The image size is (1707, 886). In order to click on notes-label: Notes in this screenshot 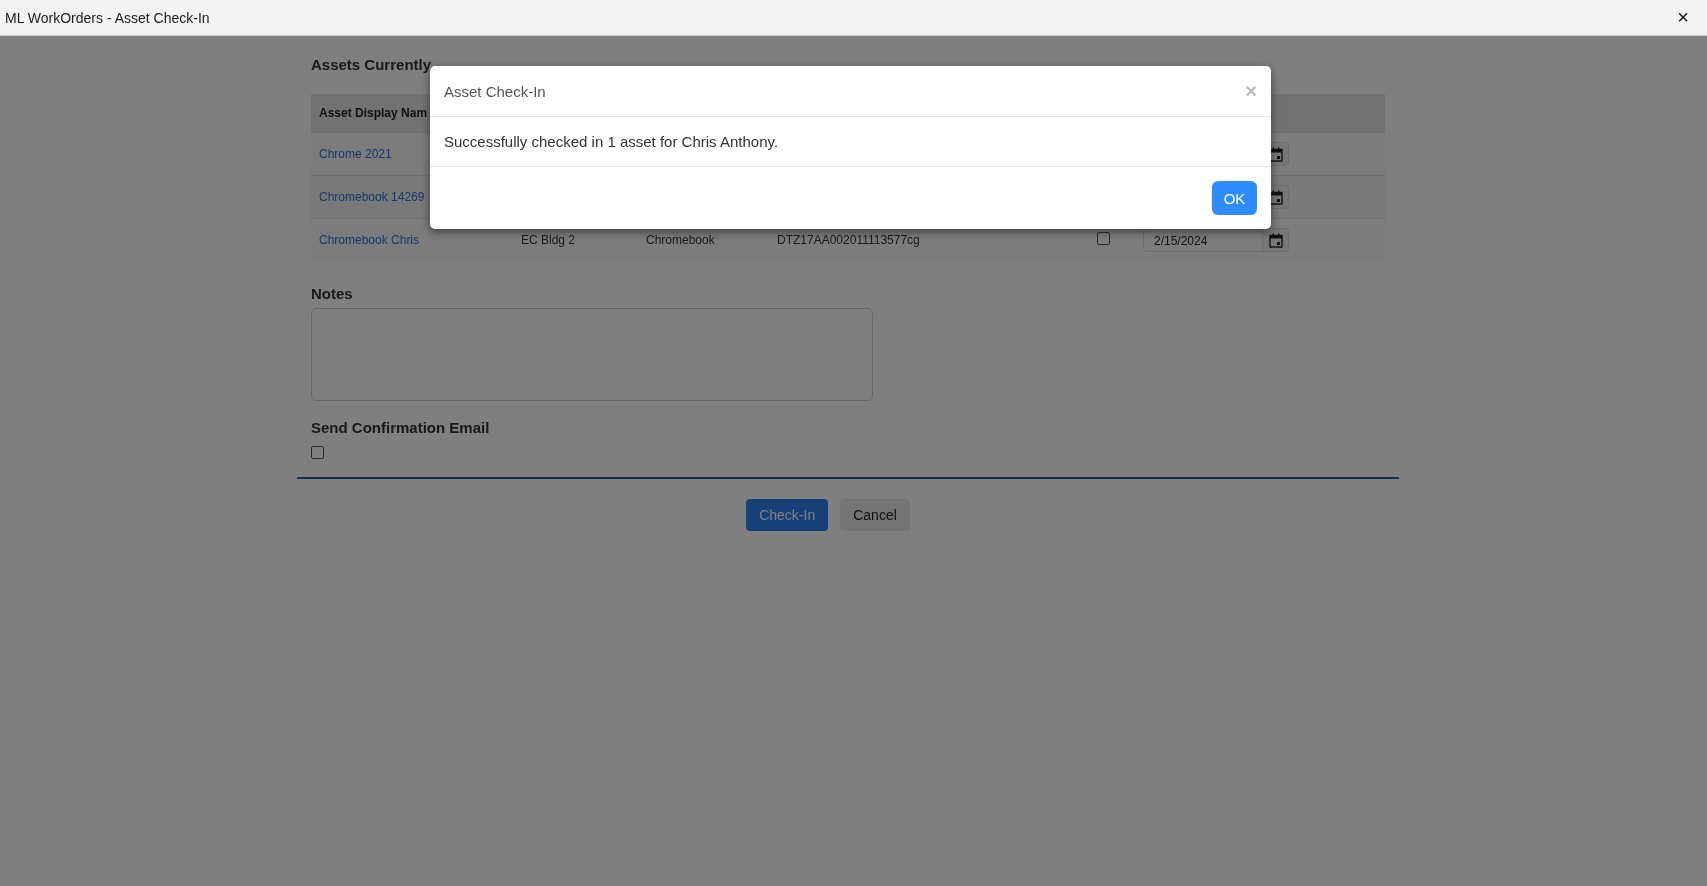, I will do `click(332, 293)`.